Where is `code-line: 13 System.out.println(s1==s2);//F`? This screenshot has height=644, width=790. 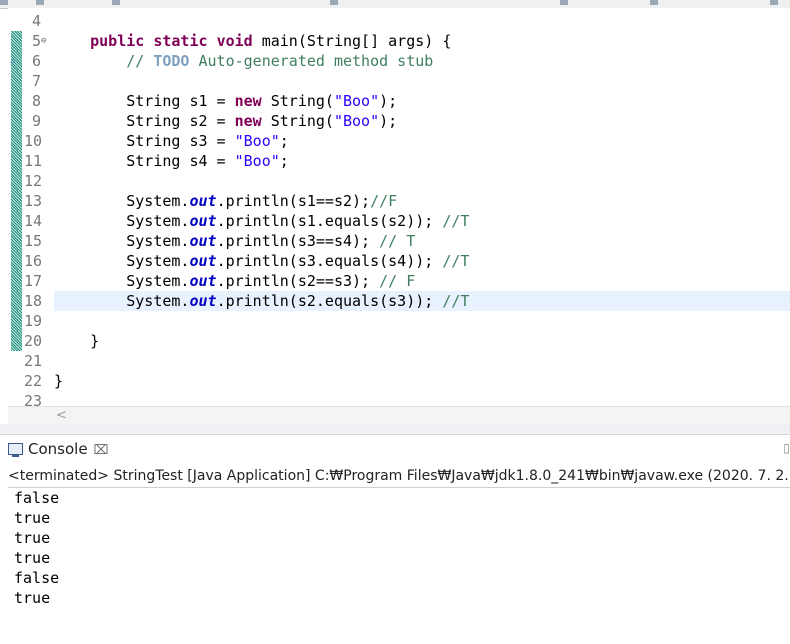 code-line: 13 System.out.println(s1==s2);//F is located at coordinates (399, 201).